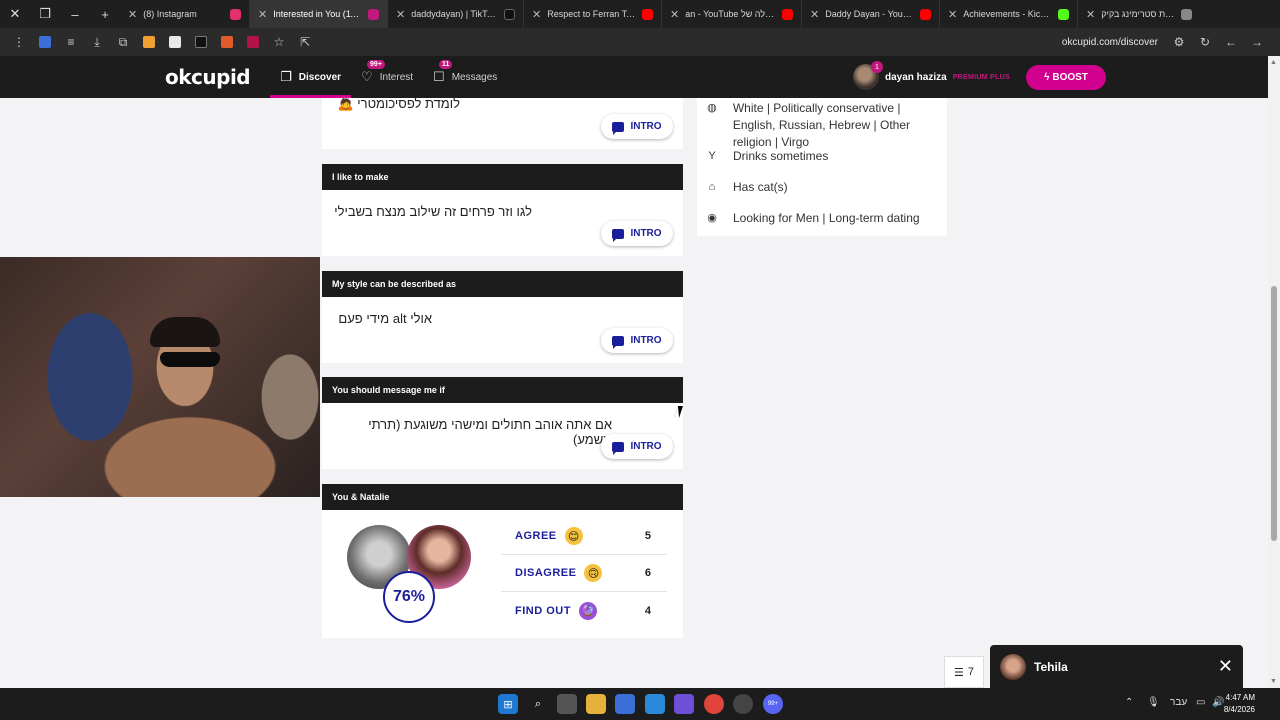 This screenshot has width=1280, height=720. I want to click on browser-tab: ✕ an - YouTube הקהילה של, so click(732, 14).